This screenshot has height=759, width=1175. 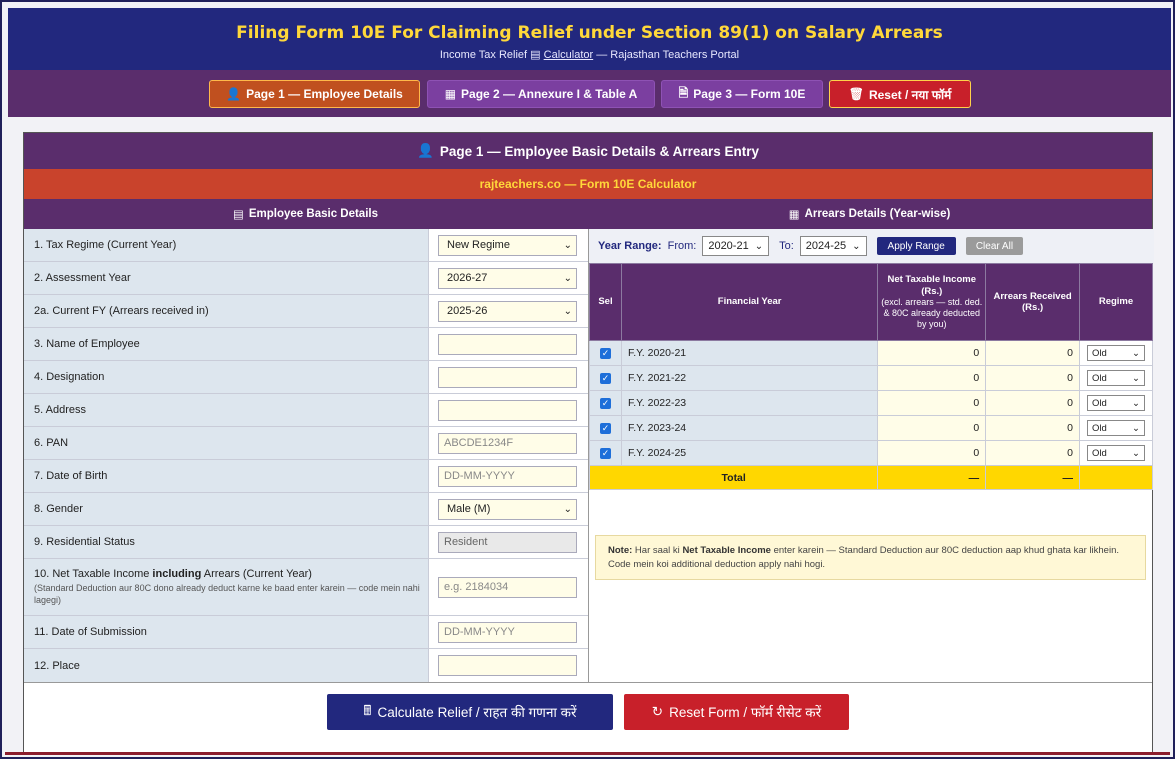 What do you see at coordinates (507, 410) in the screenshot?
I see `address-input` at bounding box center [507, 410].